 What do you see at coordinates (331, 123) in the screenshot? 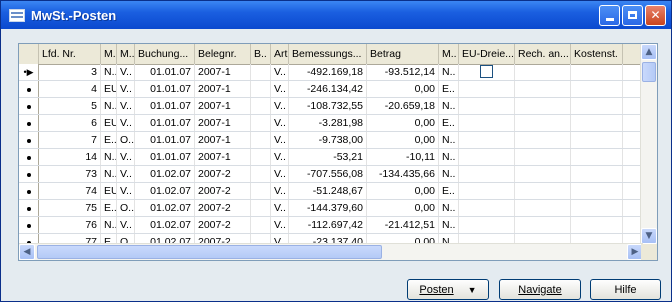
I see `table-row: 6EUV..01.01.072007-1V..-3.281,980,00E..` at bounding box center [331, 123].